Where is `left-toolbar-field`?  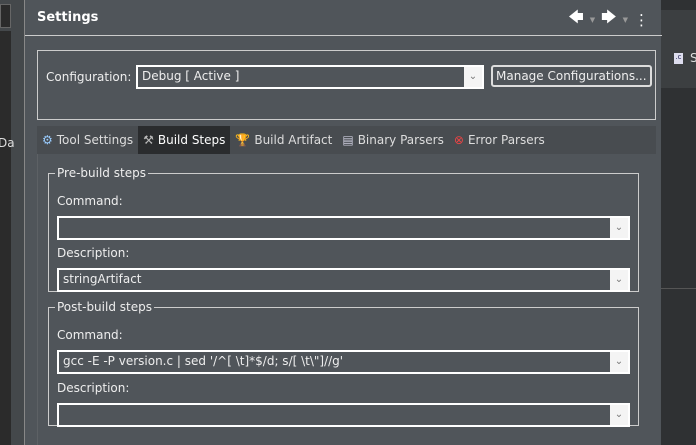
left-toolbar-field is located at coordinates (5, 16).